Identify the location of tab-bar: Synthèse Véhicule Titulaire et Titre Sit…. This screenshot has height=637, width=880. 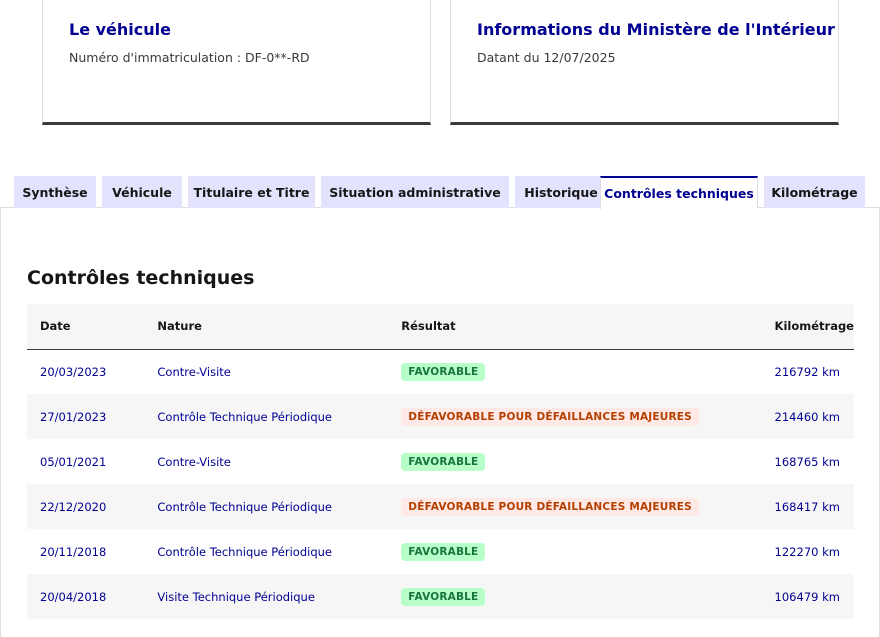
(447, 192).